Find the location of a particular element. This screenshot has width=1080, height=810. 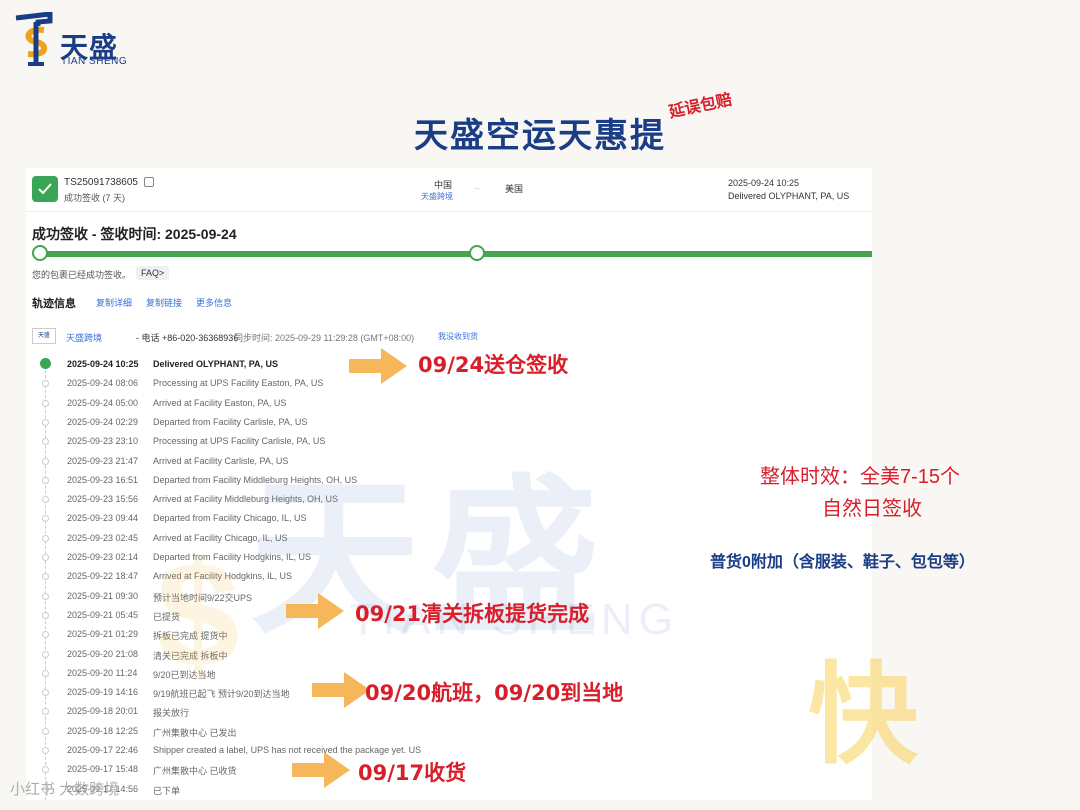

carrier-name-link: 天盛跨境 is located at coordinates (84, 337).